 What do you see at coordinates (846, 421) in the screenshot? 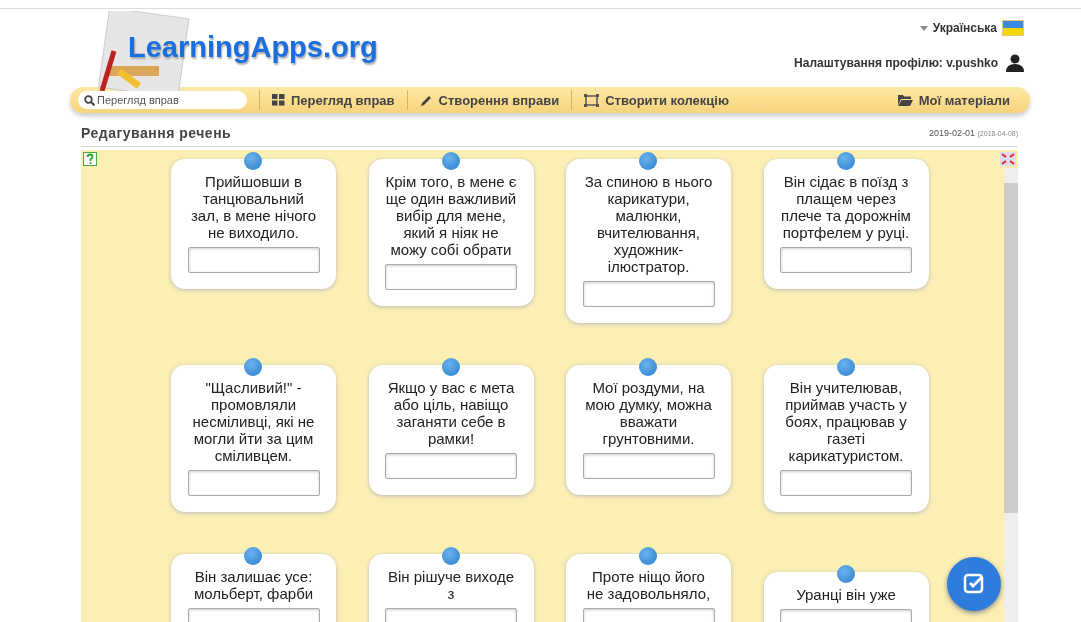
I see `sentence-text: Він учителював, приймав участь у боях, працював у газеті карикатуристом.` at bounding box center [846, 421].